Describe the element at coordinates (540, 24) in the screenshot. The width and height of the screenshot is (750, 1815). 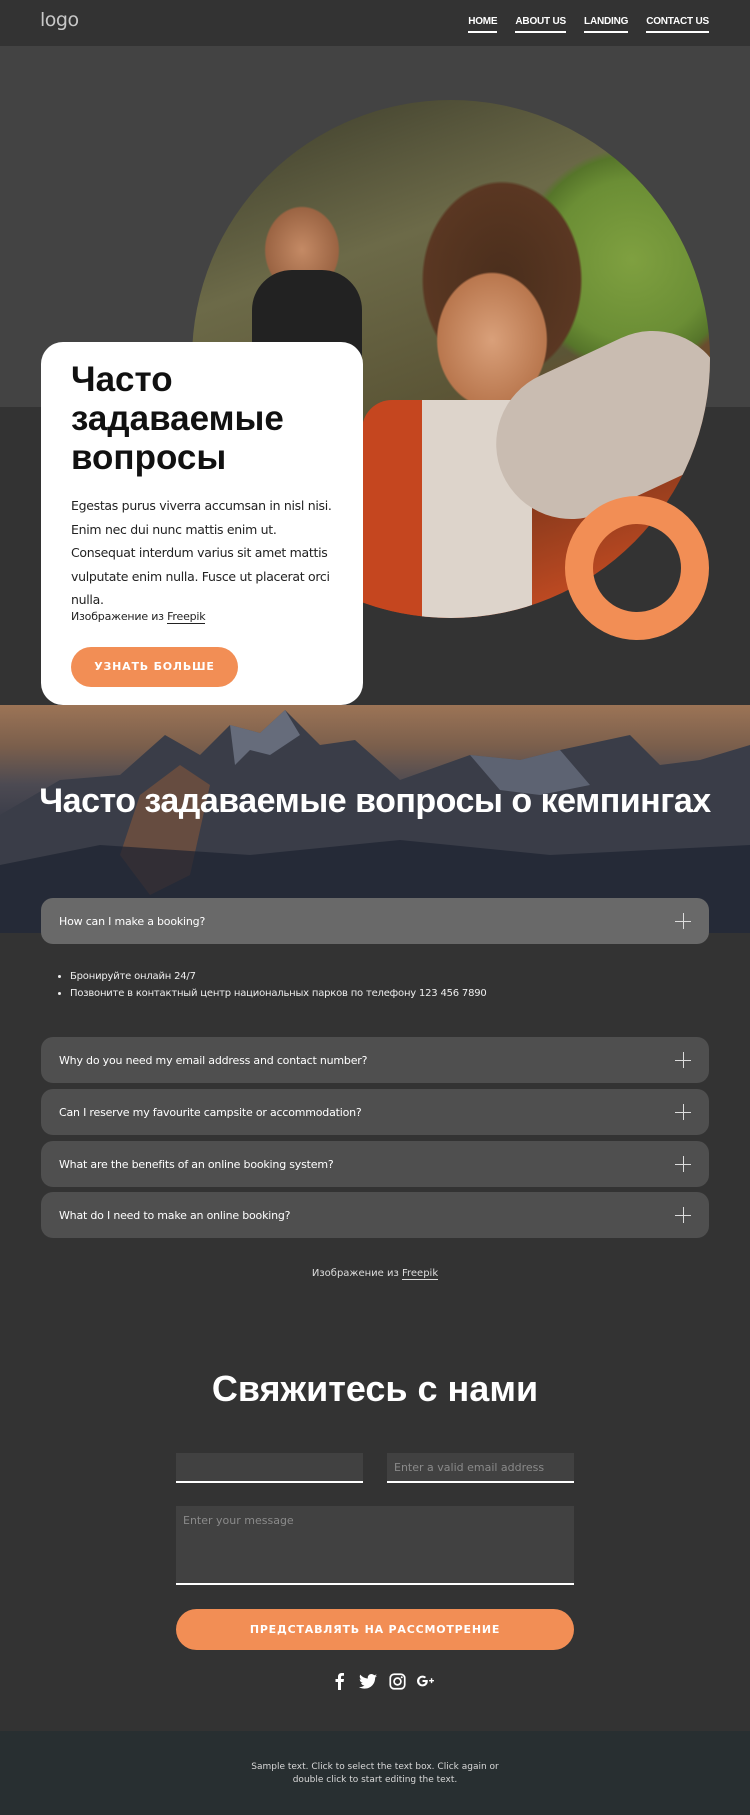
I see `nav-about-us: ABOUT US` at that location.